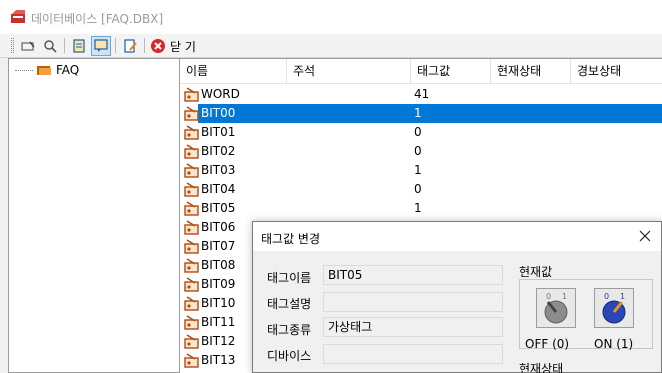 Image resolution: width=662 pixels, height=373 pixels. I want to click on current-state-group-label: 현재상태, so click(541, 367).